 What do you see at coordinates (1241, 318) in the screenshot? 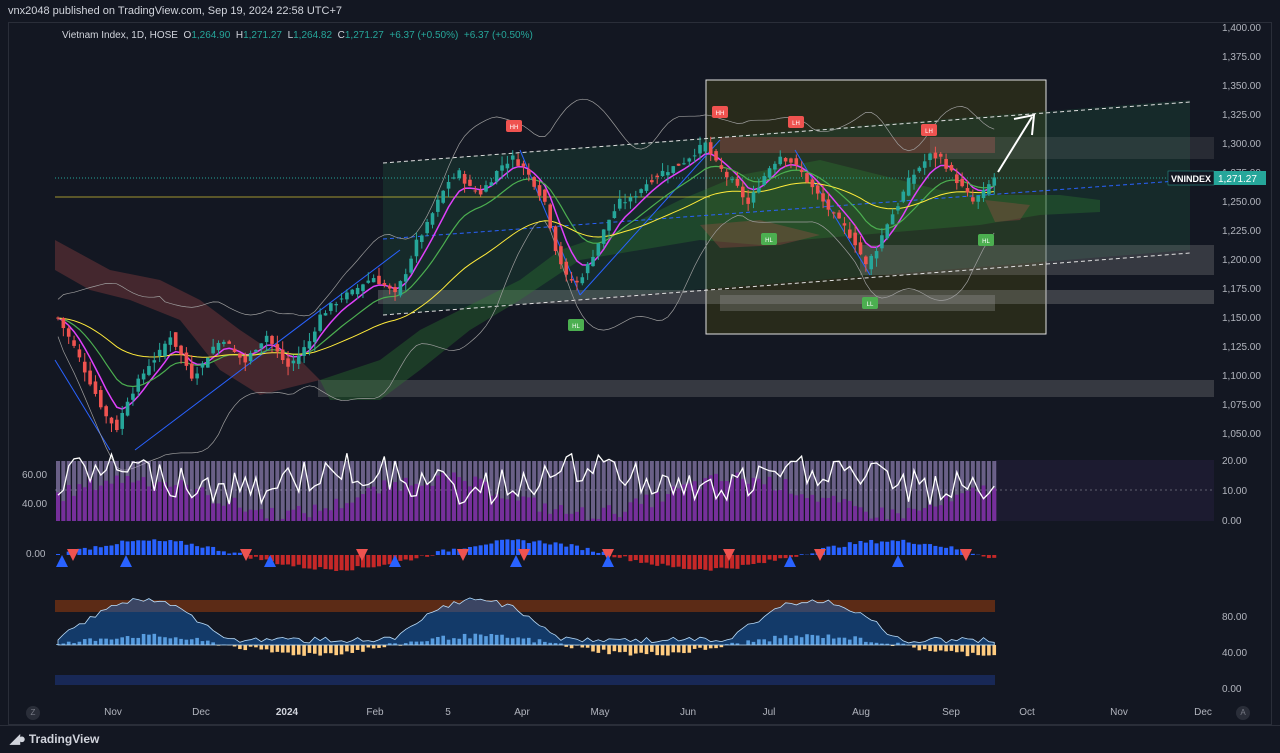
I see `price-tick: 1,150.00` at bounding box center [1241, 318].